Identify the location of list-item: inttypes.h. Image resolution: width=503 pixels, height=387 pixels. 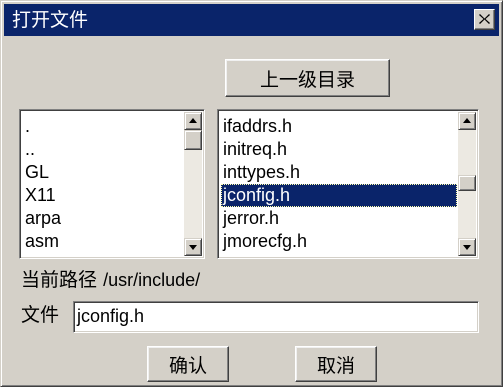
(260, 172).